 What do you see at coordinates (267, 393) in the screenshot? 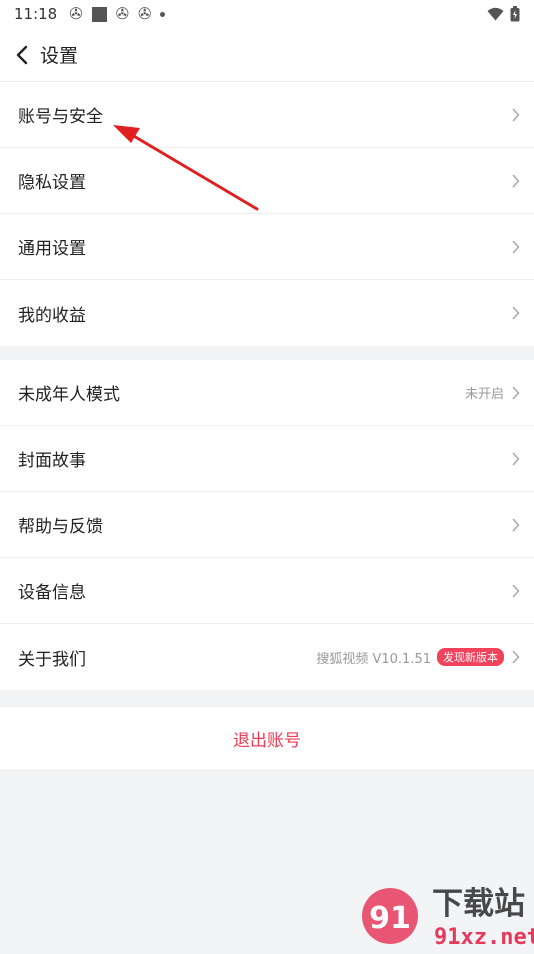
I see `settings-item-minor-mode: 未成年人模式 未开启` at bounding box center [267, 393].